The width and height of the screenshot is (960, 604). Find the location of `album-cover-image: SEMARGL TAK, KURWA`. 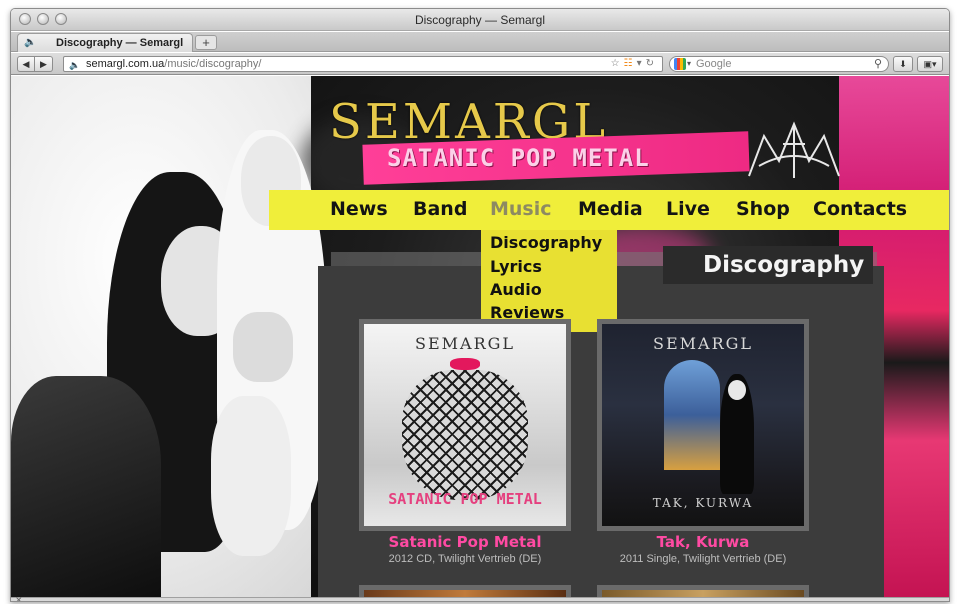

album-cover-image: SEMARGL TAK, KURWA is located at coordinates (703, 425).